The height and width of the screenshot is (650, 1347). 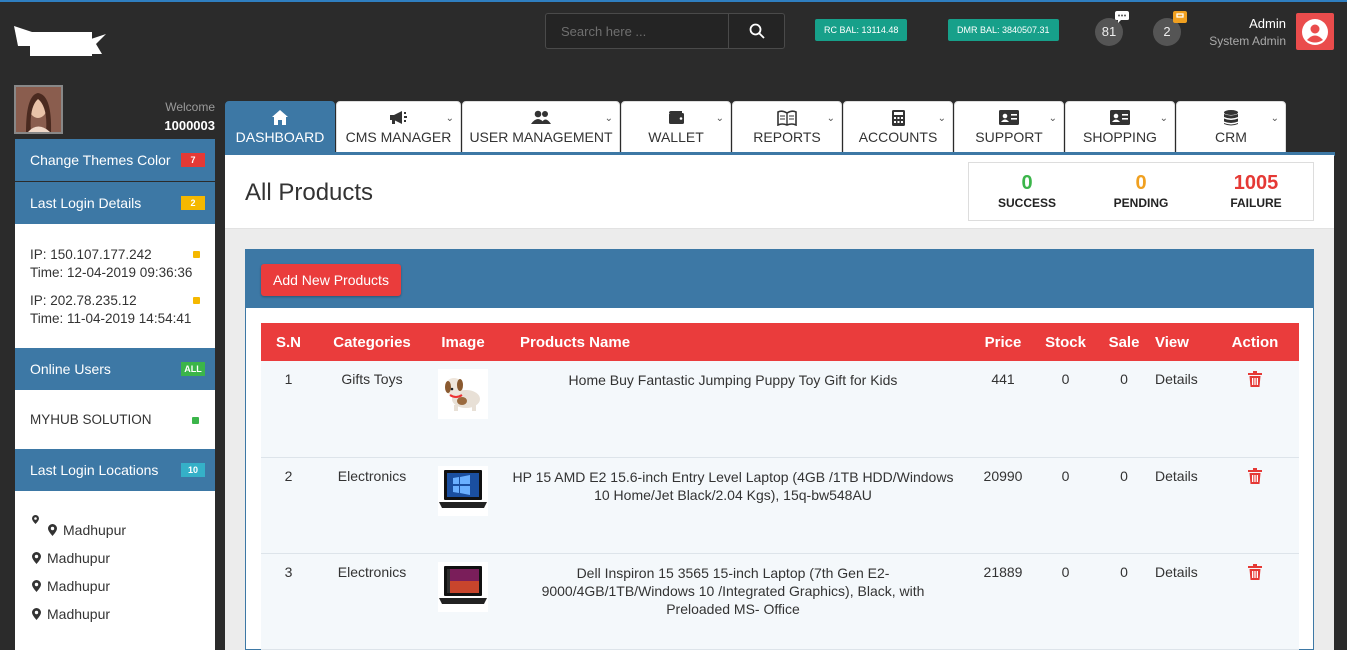 I want to click on orders-count: 2, so click(x=1167, y=31).